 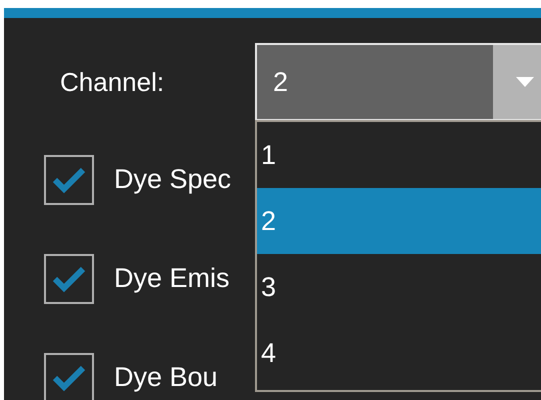 What do you see at coordinates (399, 155) in the screenshot?
I see `dropdown-option: 1` at bounding box center [399, 155].